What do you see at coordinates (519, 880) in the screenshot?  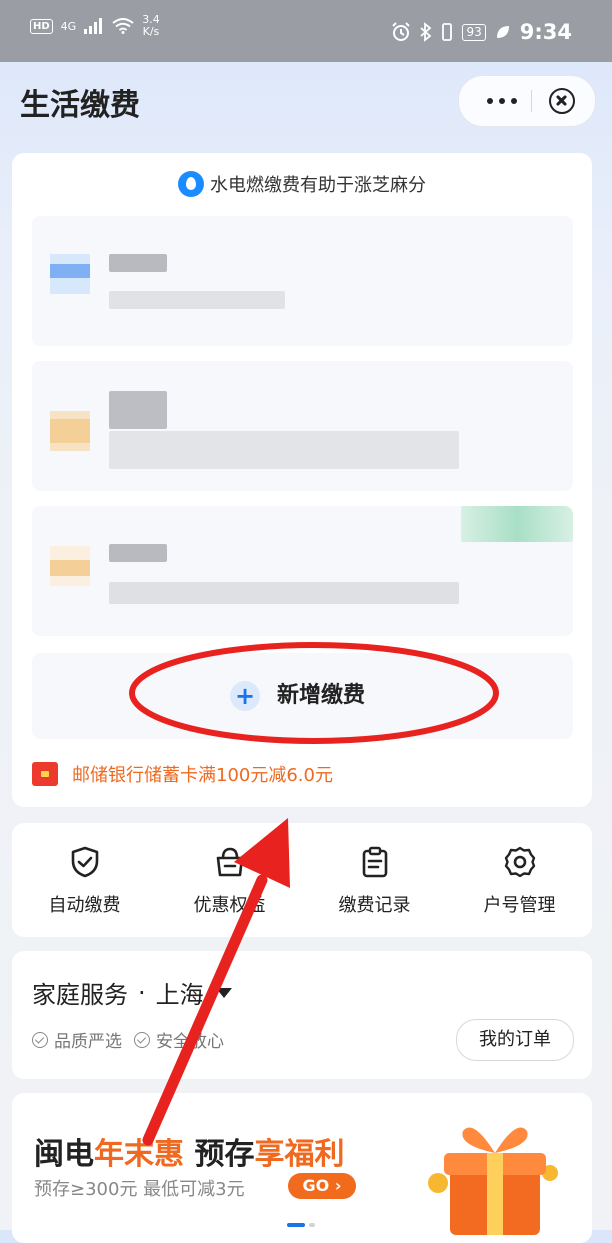 I see `account-management-button: 户号管理` at bounding box center [519, 880].